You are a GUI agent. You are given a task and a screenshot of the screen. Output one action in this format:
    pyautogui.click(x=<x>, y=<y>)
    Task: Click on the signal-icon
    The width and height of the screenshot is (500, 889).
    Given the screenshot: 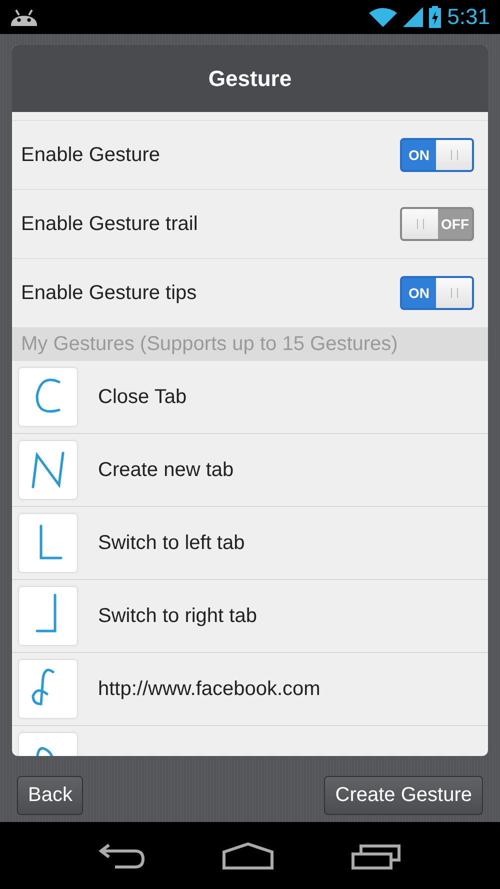 What is the action you would take?
    pyautogui.click(x=413, y=17)
    